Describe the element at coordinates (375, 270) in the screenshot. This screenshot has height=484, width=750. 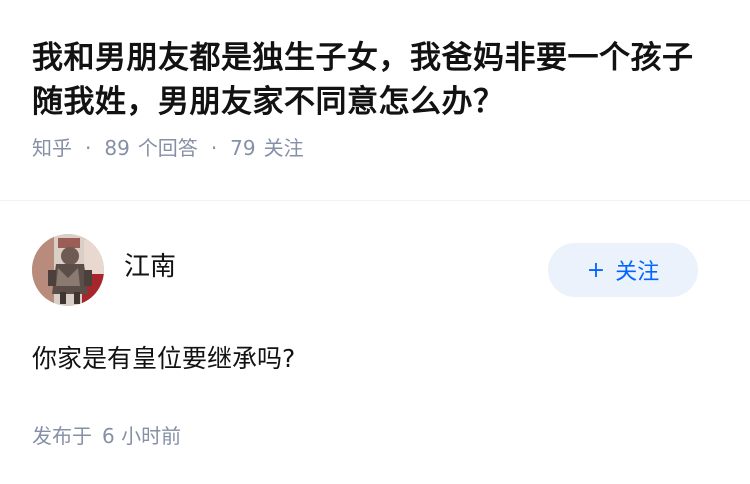
I see `author-row: 江南 + 关注` at that location.